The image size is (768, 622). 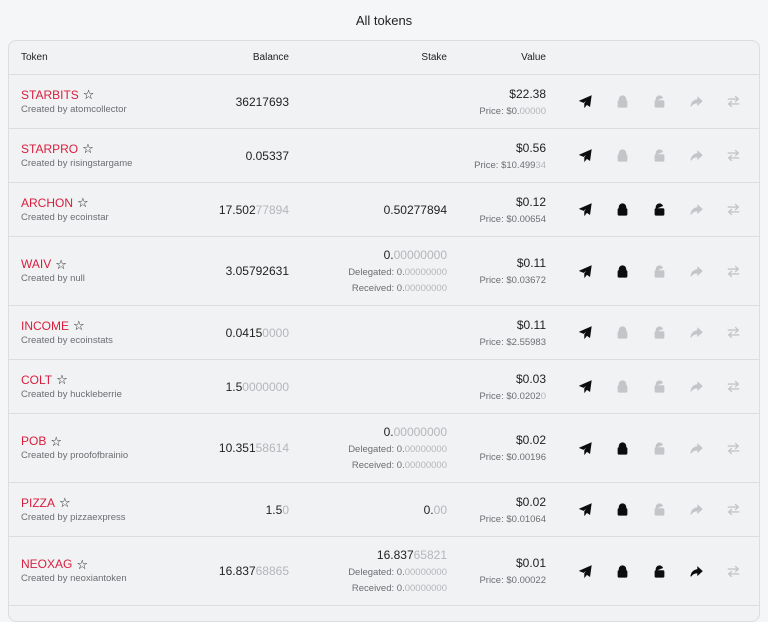 I want to click on stake-amount: 0., so click(x=428, y=509).